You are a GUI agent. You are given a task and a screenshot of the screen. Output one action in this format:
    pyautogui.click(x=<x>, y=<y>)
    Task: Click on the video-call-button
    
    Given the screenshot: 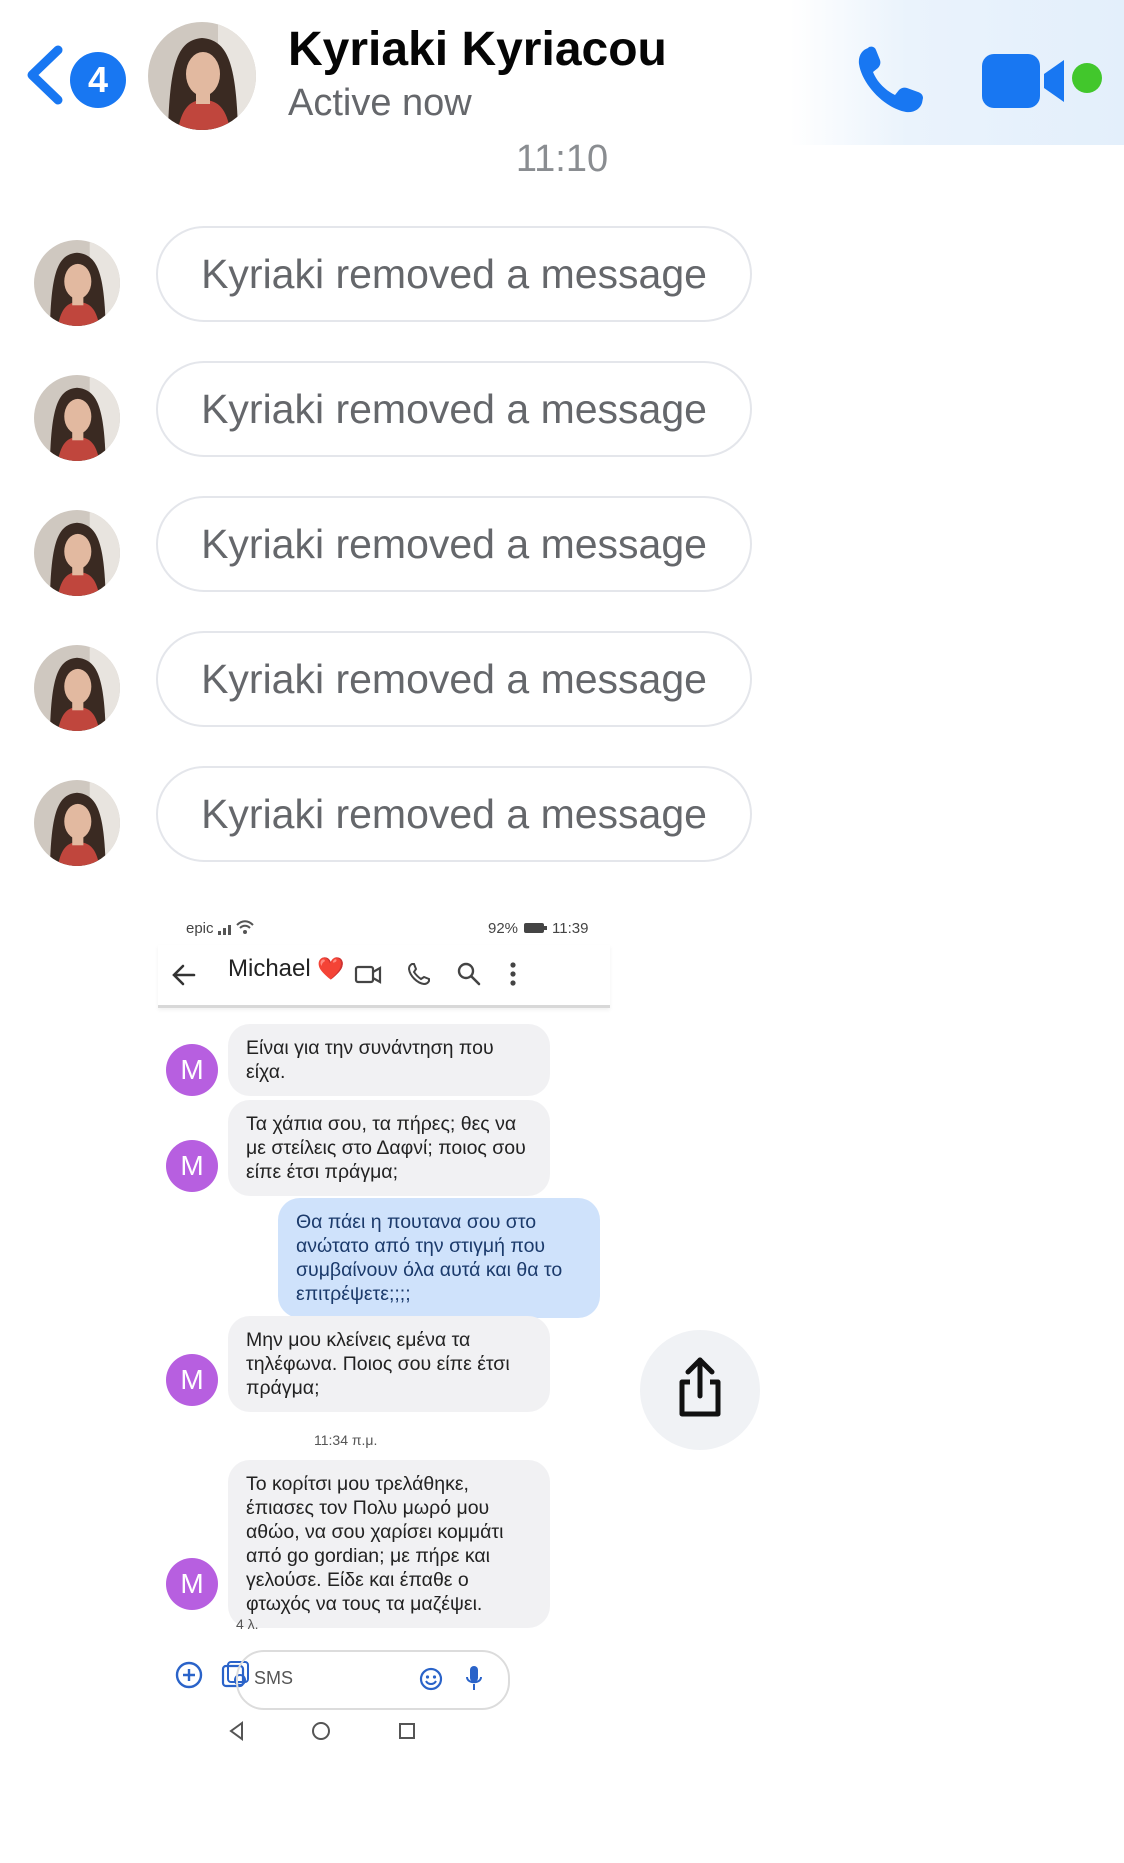 What is the action you would take?
    pyautogui.click(x=1023, y=81)
    